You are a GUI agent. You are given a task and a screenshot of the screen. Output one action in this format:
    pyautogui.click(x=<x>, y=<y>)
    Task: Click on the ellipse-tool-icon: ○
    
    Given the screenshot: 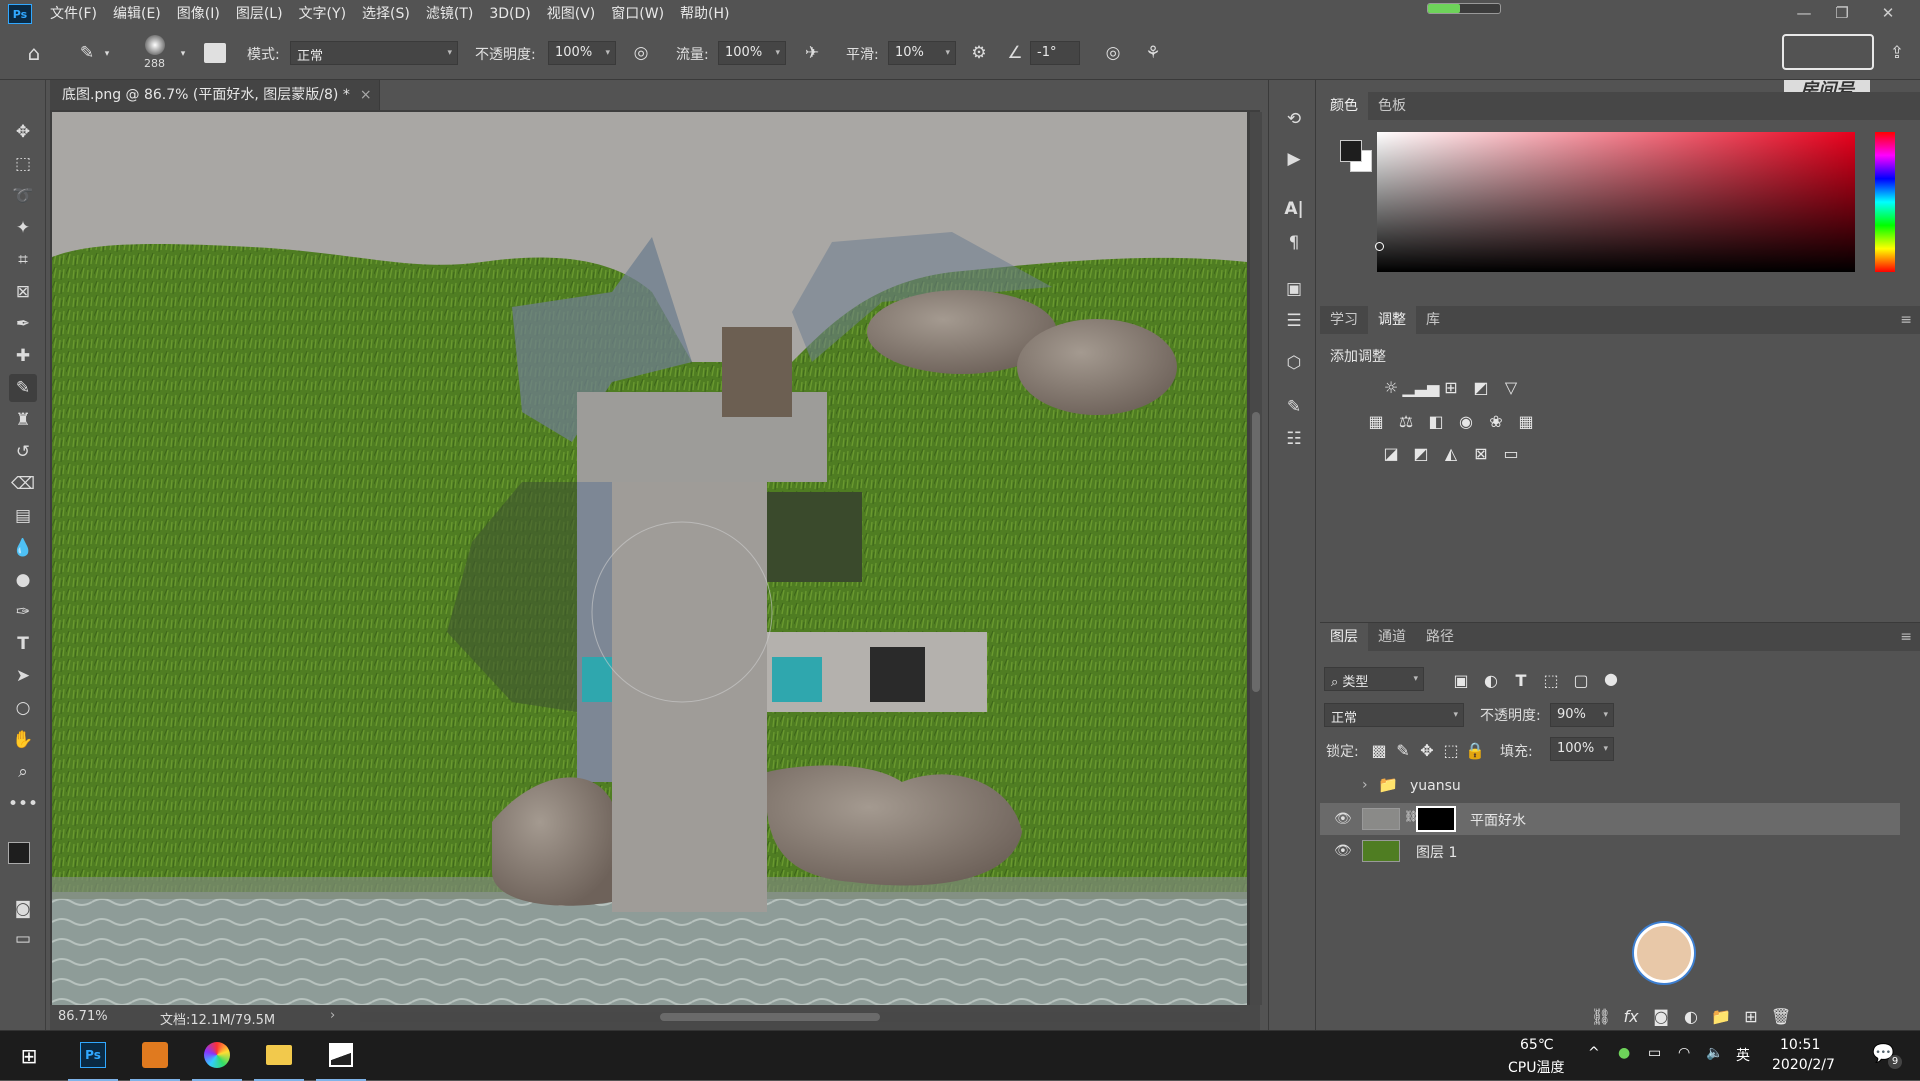 What is the action you would take?
    pyautogui.click(x=23, y=708)
    